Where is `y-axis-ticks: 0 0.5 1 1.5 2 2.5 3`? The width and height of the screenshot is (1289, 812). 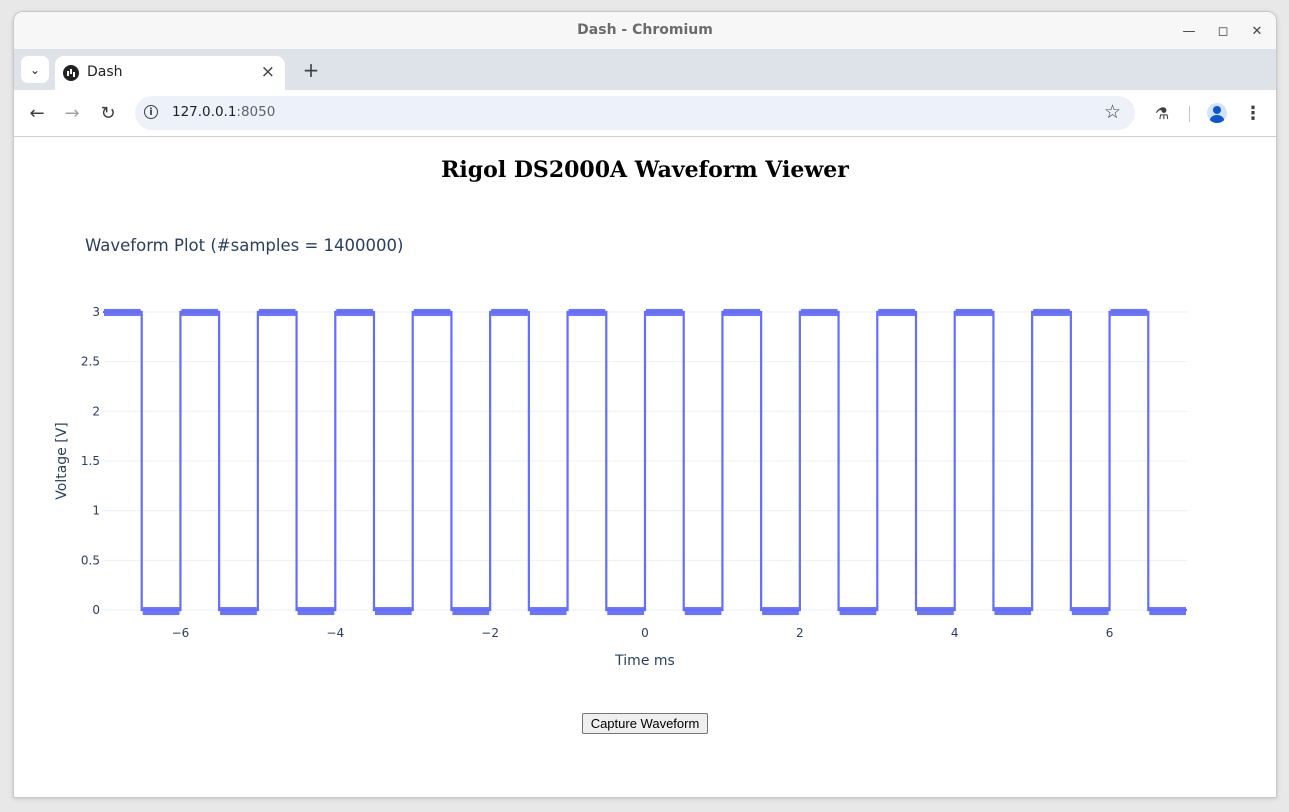
y-axis-ticks: 0 0.5 1 1.5 2 2.5 3 is located at coordinates (90, 461).